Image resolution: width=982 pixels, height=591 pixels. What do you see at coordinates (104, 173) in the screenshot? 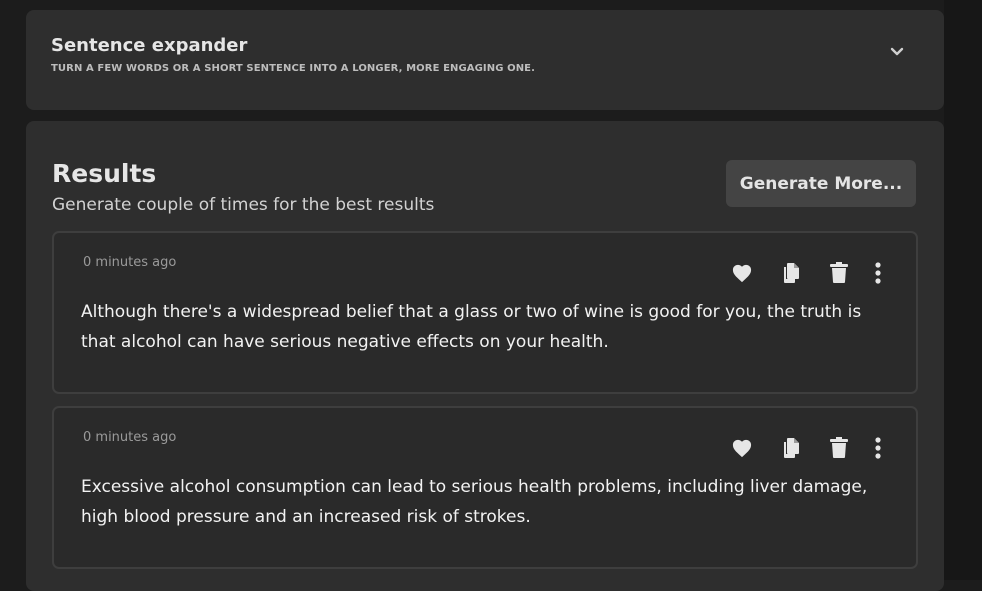
I see `results-title: Results` at bounding box center [104, 173].